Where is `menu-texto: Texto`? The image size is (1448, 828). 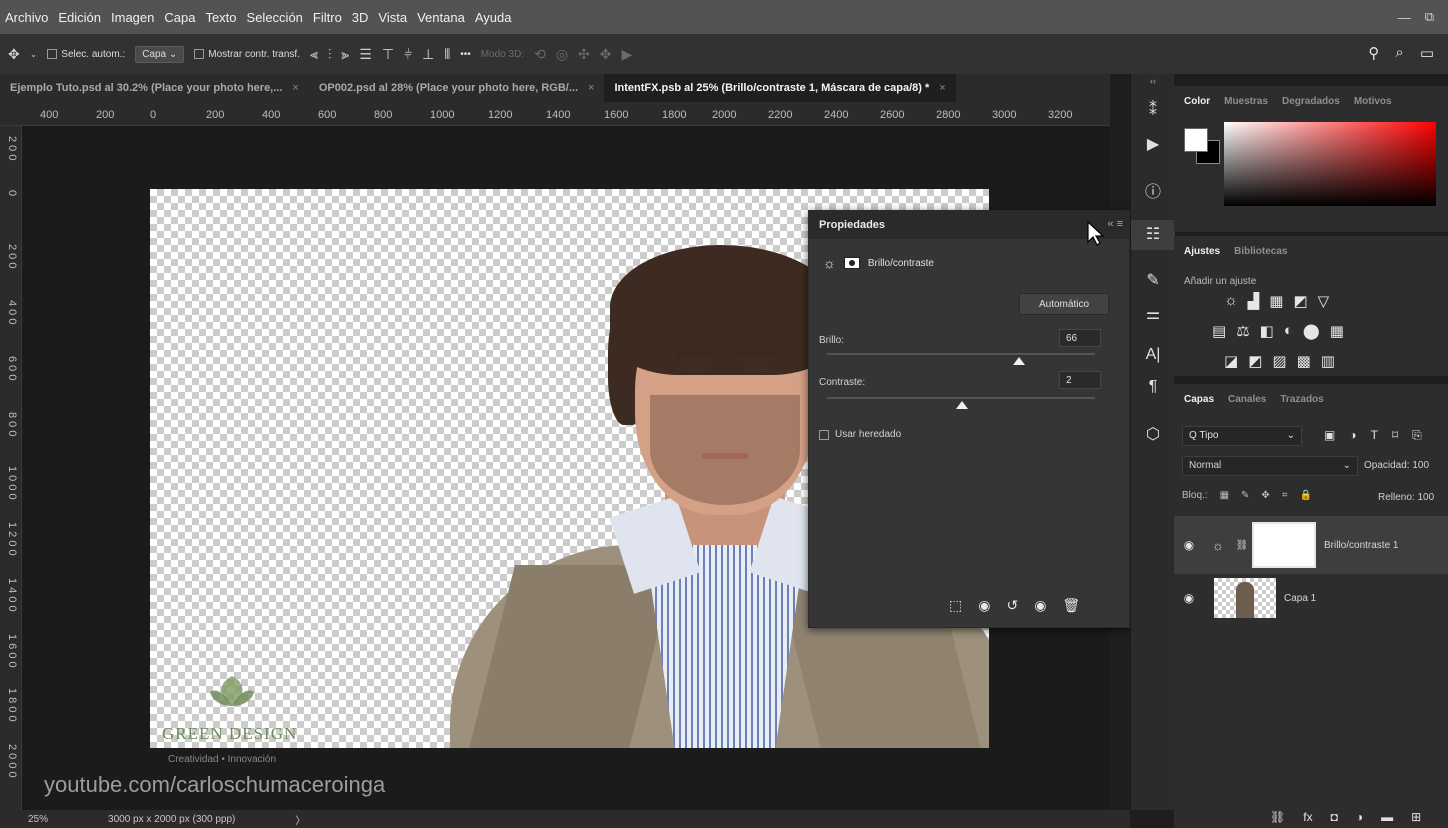 menu-texto: Texto is located at coordinates (220, 17).